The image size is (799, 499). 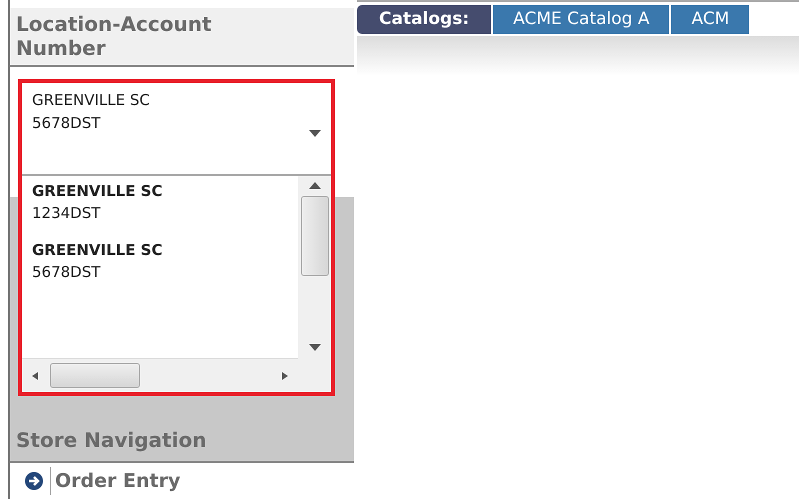 What do you see at coordinates (581, 19) in the screenshot?
I see `catalog-tab: ACME Catalog A` at bounding box center [581, 19].